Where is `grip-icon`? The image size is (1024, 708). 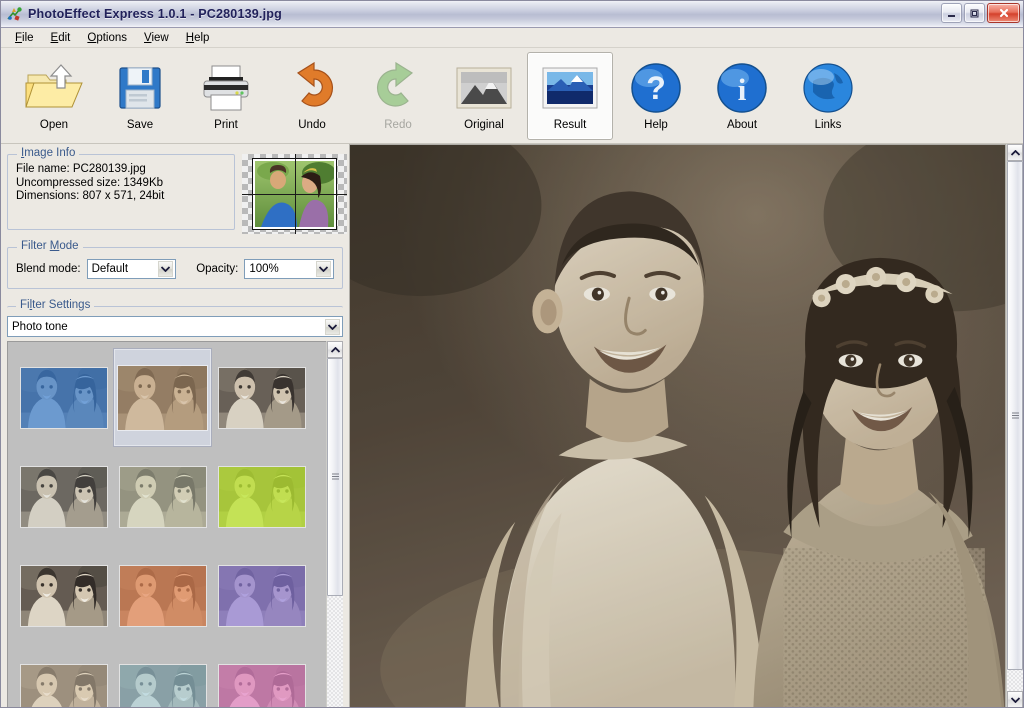
grip-icon is located at coordinates (335, 476).